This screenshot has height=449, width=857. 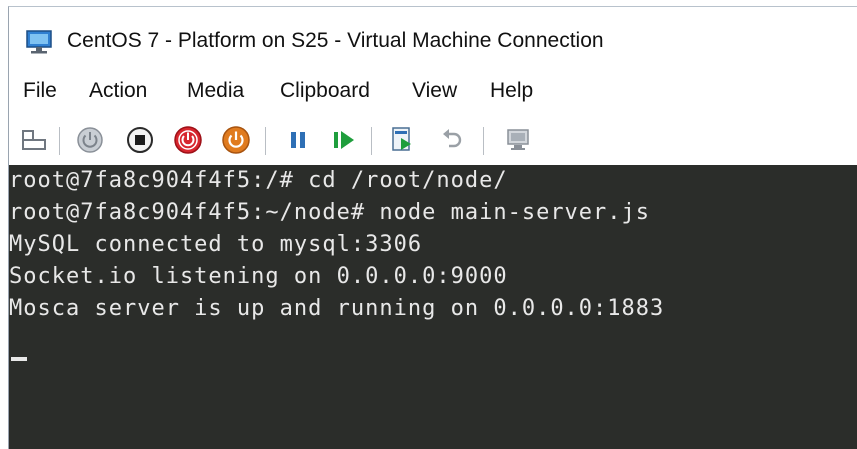 I want to click on menu-file: File, so click(x=40, y=91).